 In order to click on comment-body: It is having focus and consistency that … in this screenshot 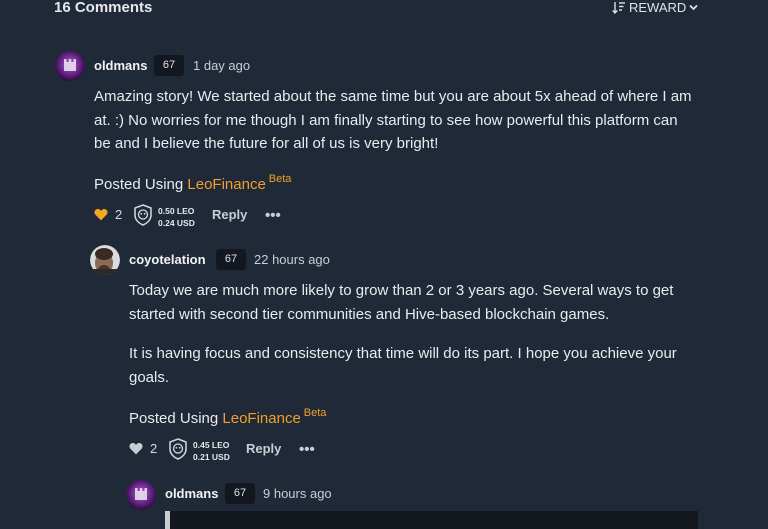, I will do `click(403, 365)`.